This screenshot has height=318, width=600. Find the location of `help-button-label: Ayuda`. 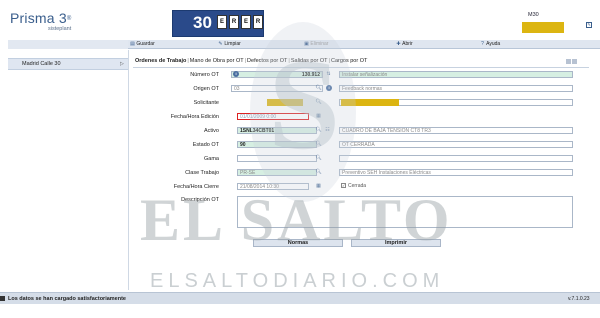

help-button-label: Ayuda is located at coordinates (493, 44).